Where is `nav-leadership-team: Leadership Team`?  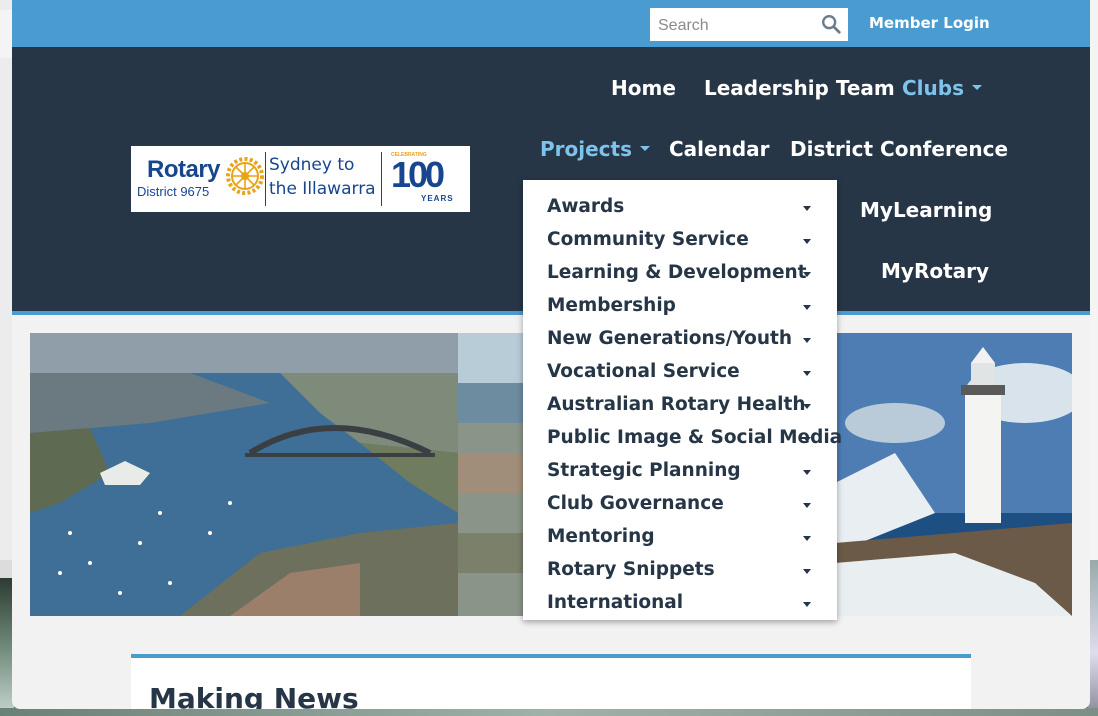
nav-leadership-team: Leadership Team is located at coordinates (799, 88).